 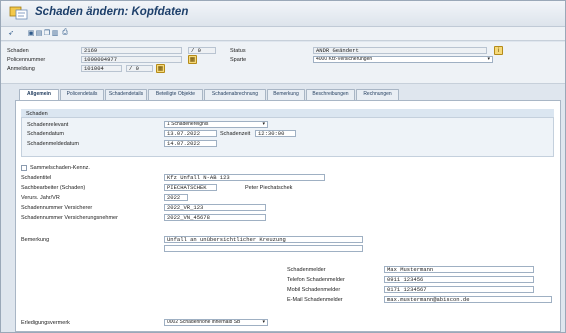 What do you see at coordinates (216, 124) in the screenshot?
I see `schadenrelevant-select: 1 Schadenereignis ▾` at bounding box center [216, 124].